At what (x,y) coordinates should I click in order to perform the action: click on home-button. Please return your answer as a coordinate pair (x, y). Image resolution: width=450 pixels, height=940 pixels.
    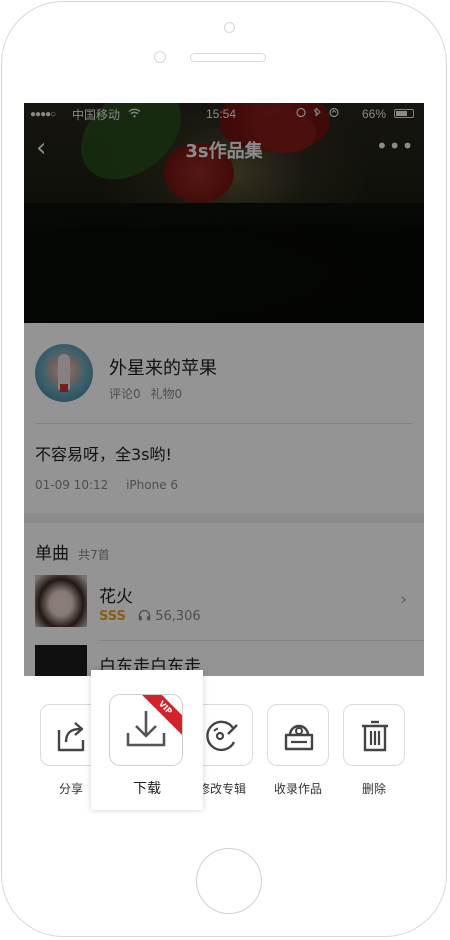
    Looking at the image, I should click on (229, 881).